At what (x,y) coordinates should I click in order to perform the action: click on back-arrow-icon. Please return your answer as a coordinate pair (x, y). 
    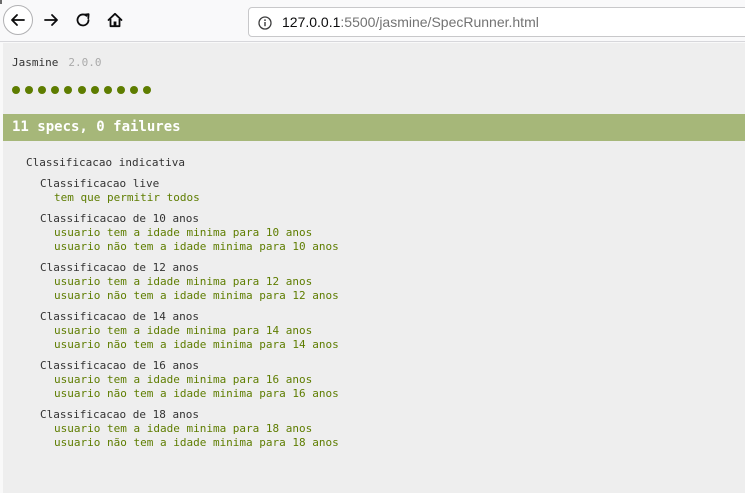
    Looking at the image, I should click on (18, 20).